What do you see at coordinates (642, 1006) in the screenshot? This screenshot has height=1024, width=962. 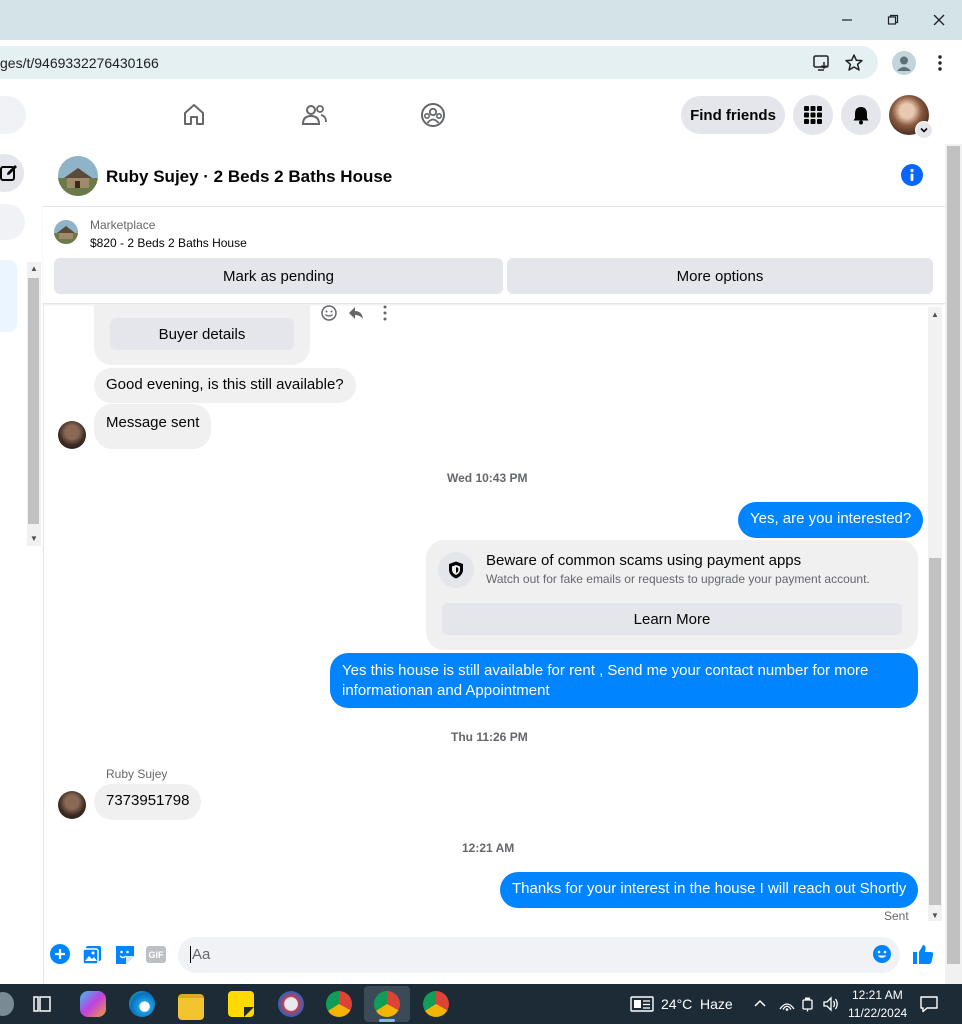 I see `weather-icon` at bounding box center [642, 1006].